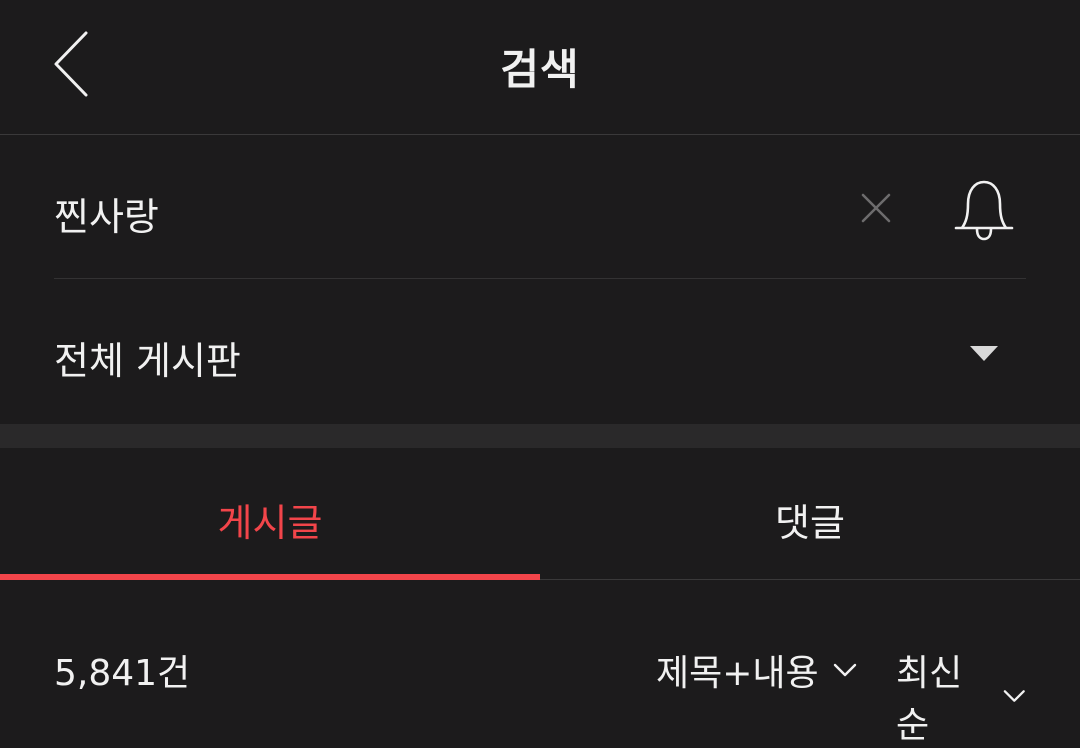  Describe the element at coordinates (122, 673) in the screenshot. I see `result-count: 5,841건` at that location.